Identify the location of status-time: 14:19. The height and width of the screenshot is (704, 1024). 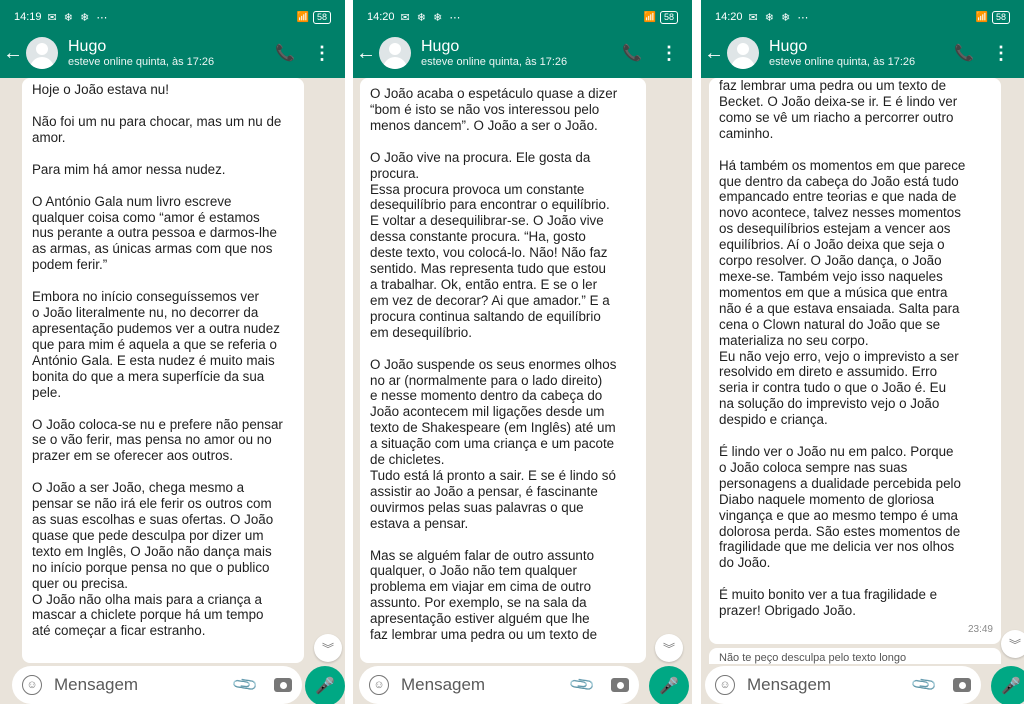
(28, 17).